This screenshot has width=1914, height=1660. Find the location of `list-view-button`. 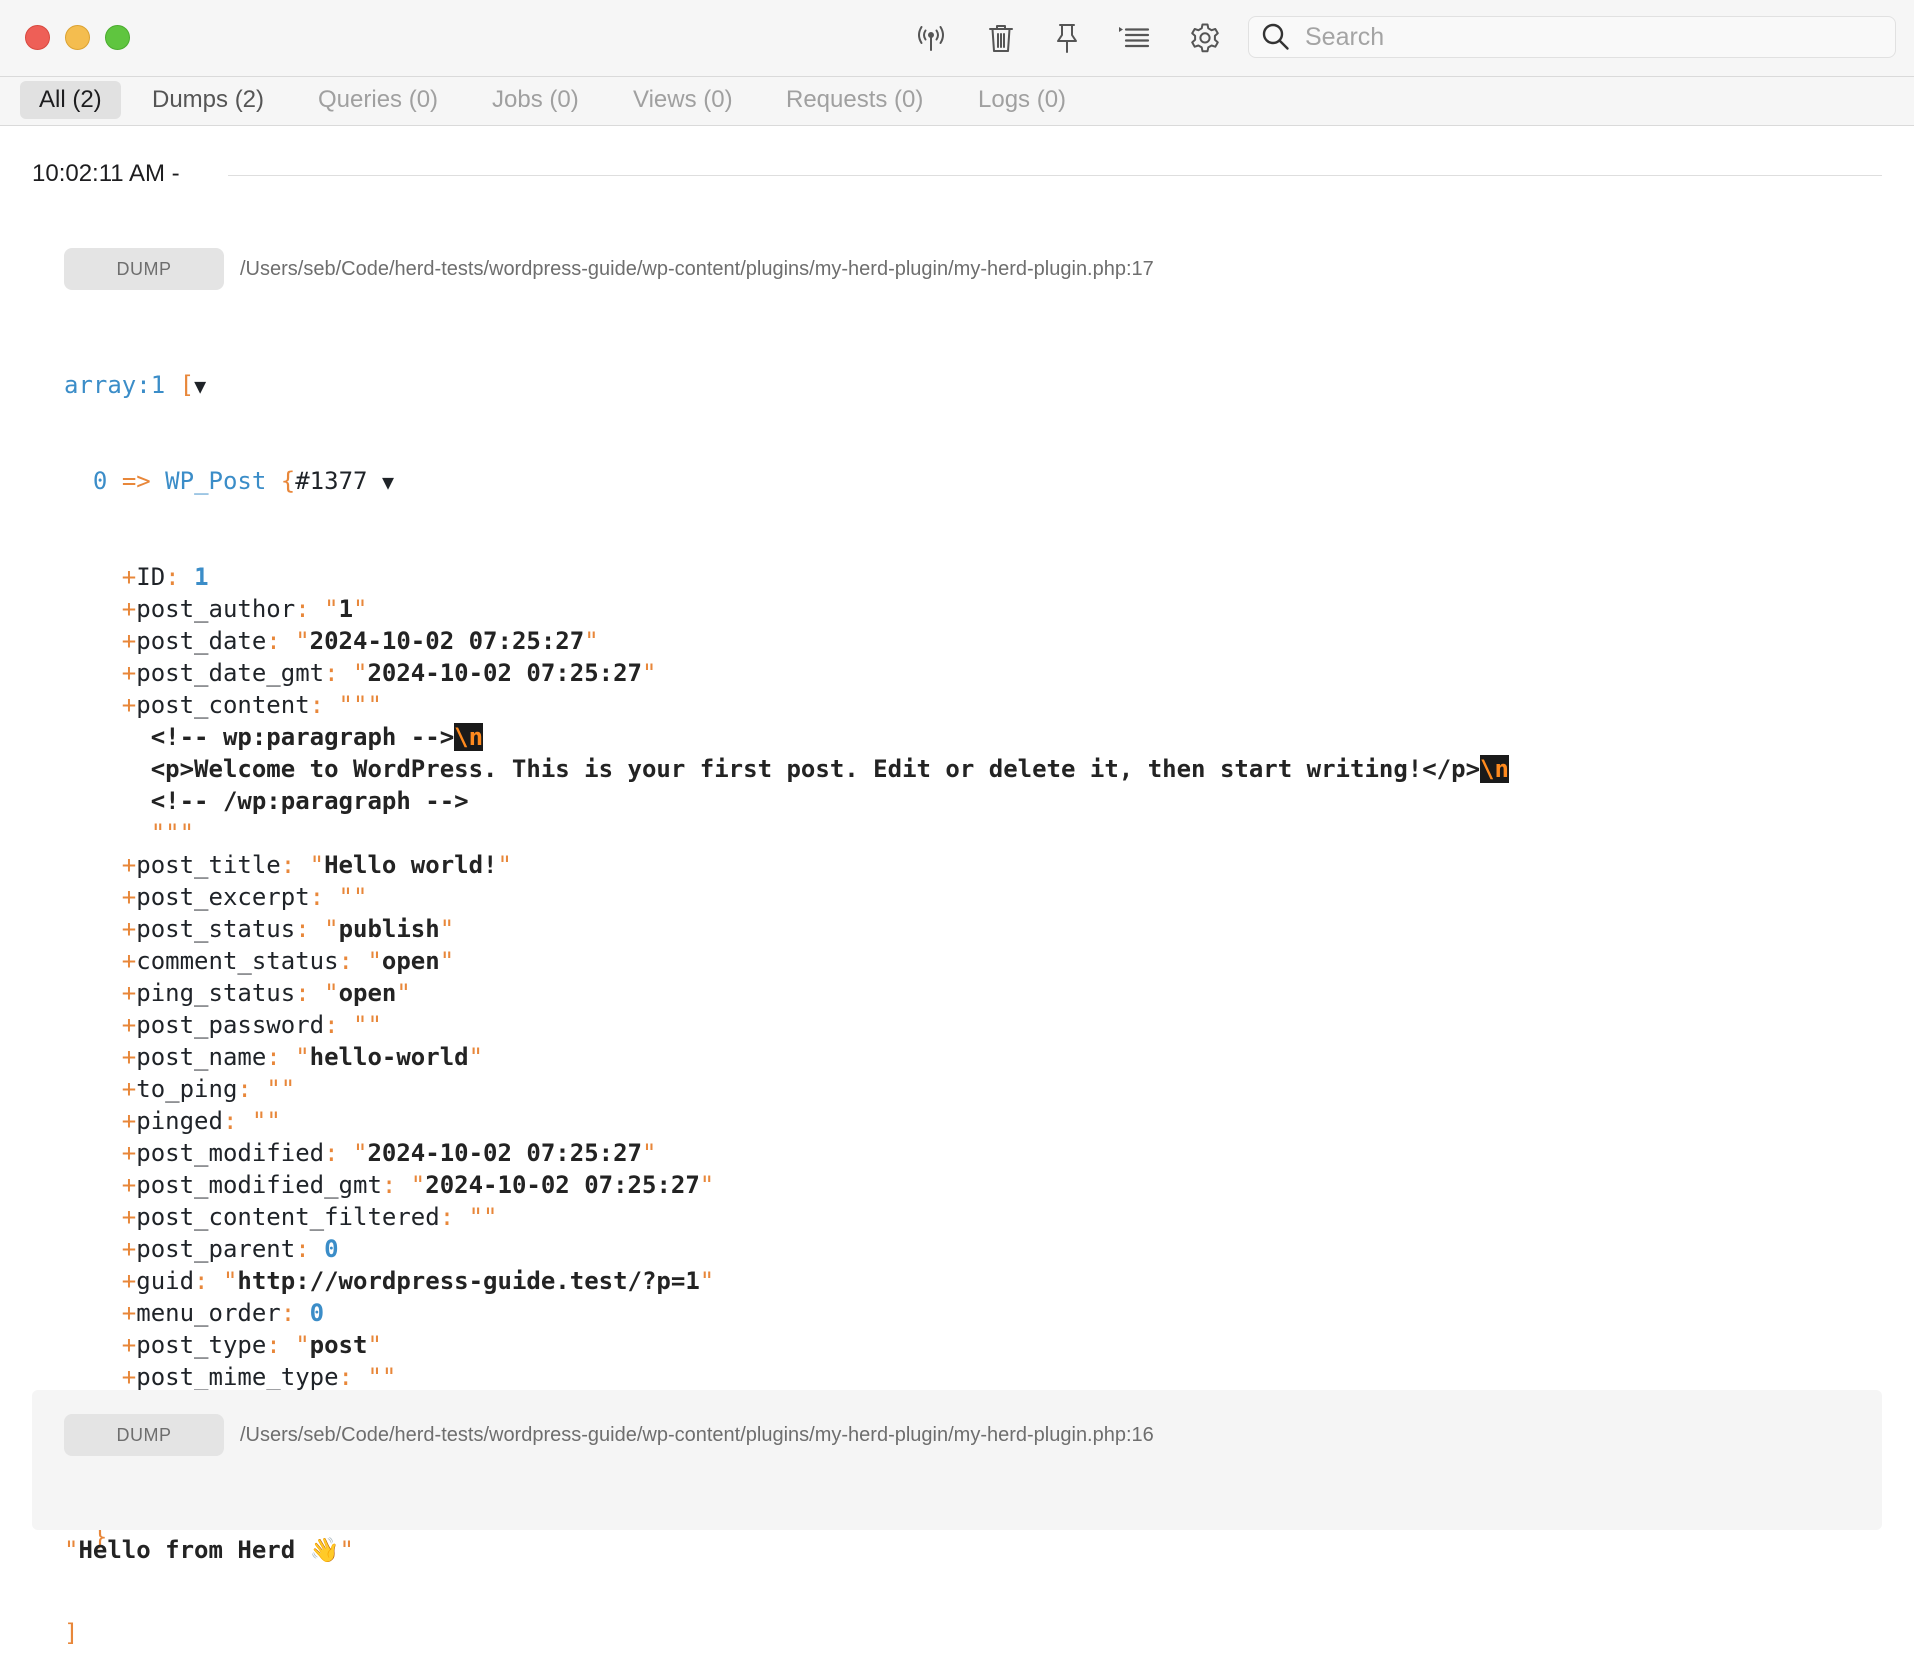

list-view-button is located at coordinates (1134, 38).